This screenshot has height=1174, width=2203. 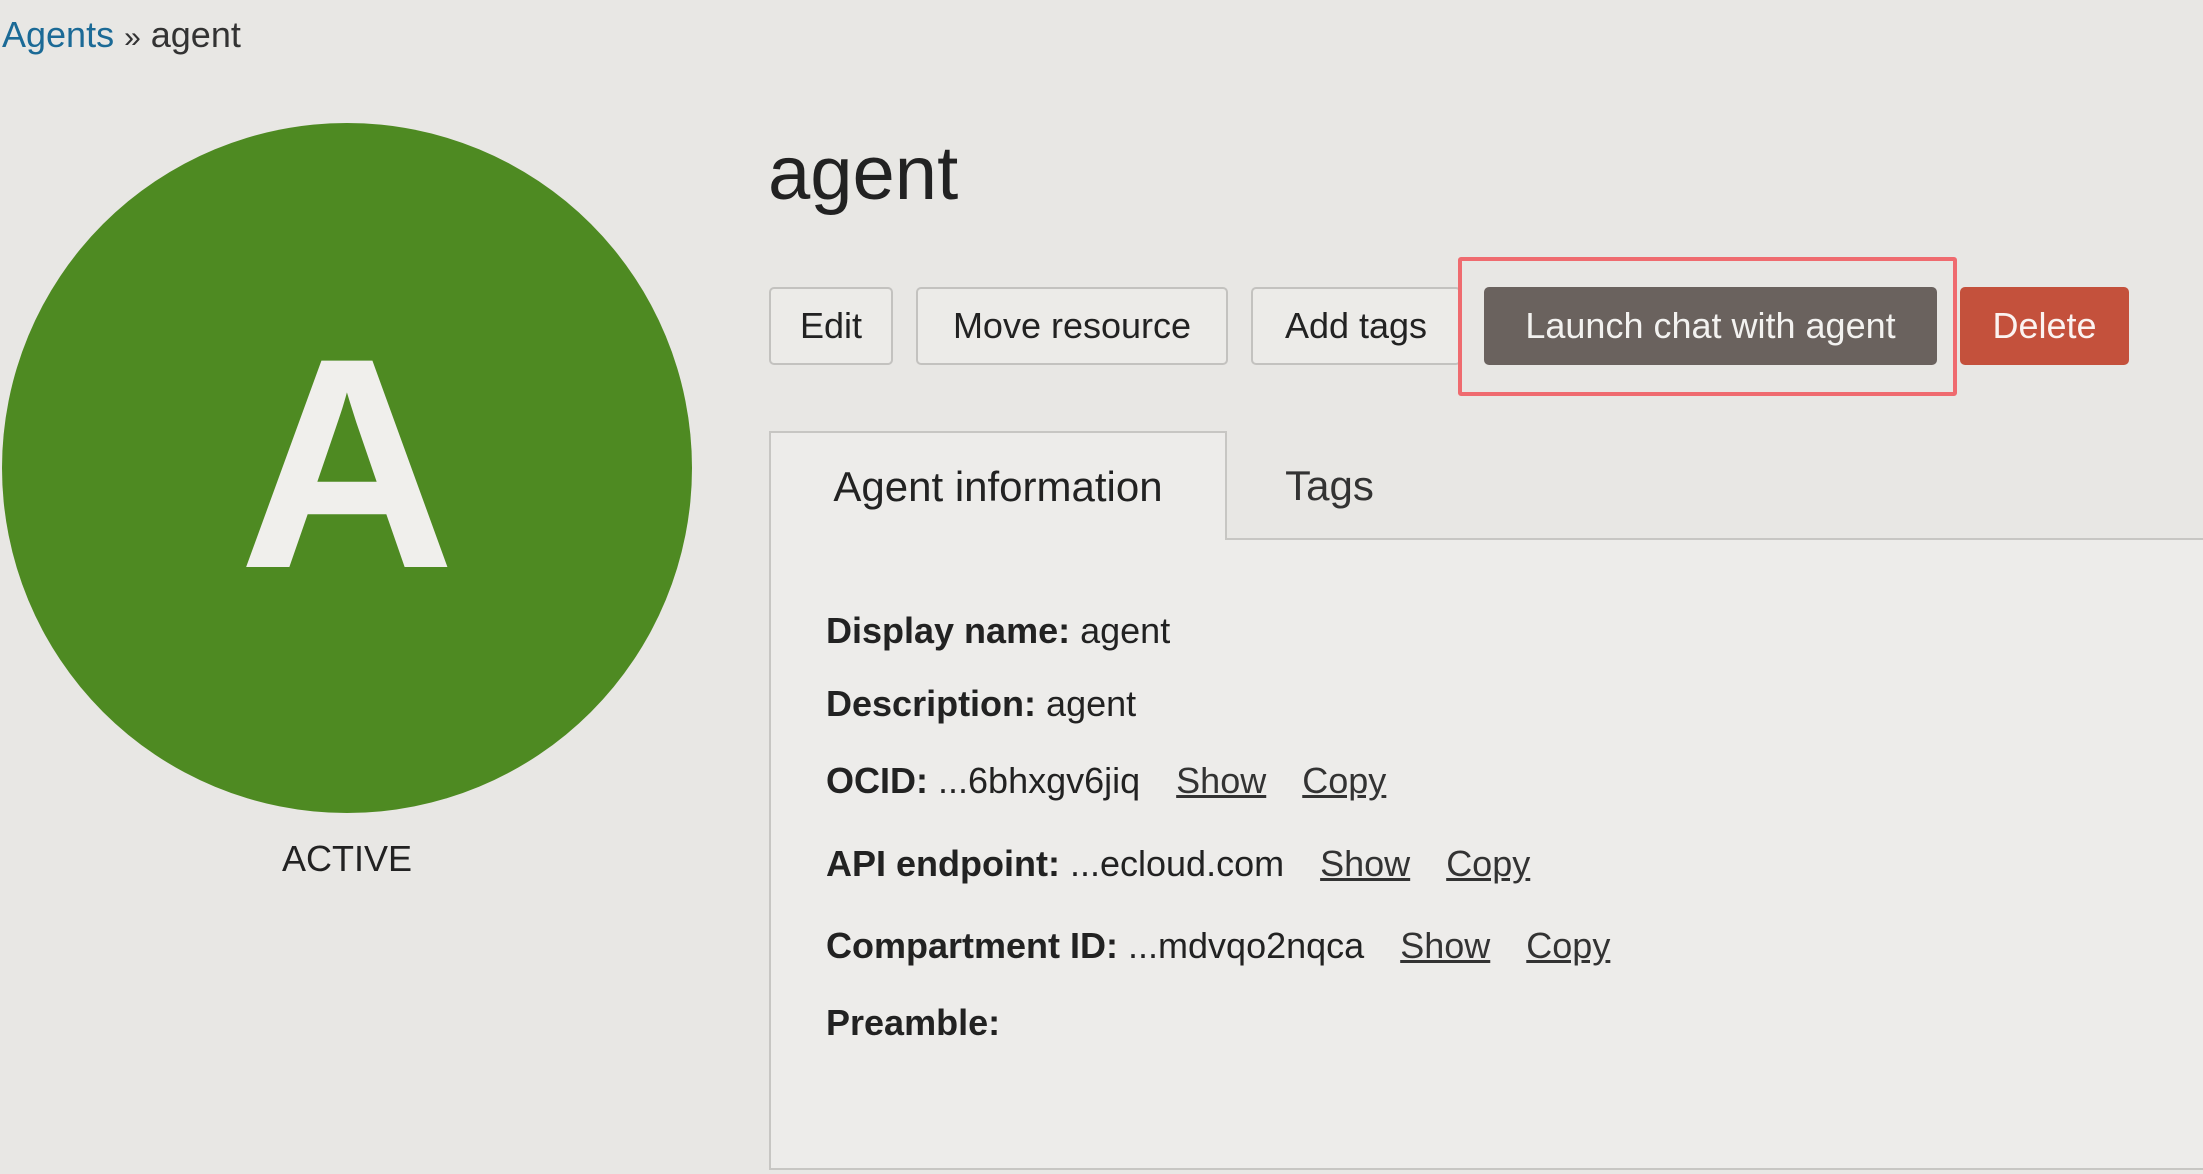 I want to click on description-label: Description:, so click(x=931, y=703).